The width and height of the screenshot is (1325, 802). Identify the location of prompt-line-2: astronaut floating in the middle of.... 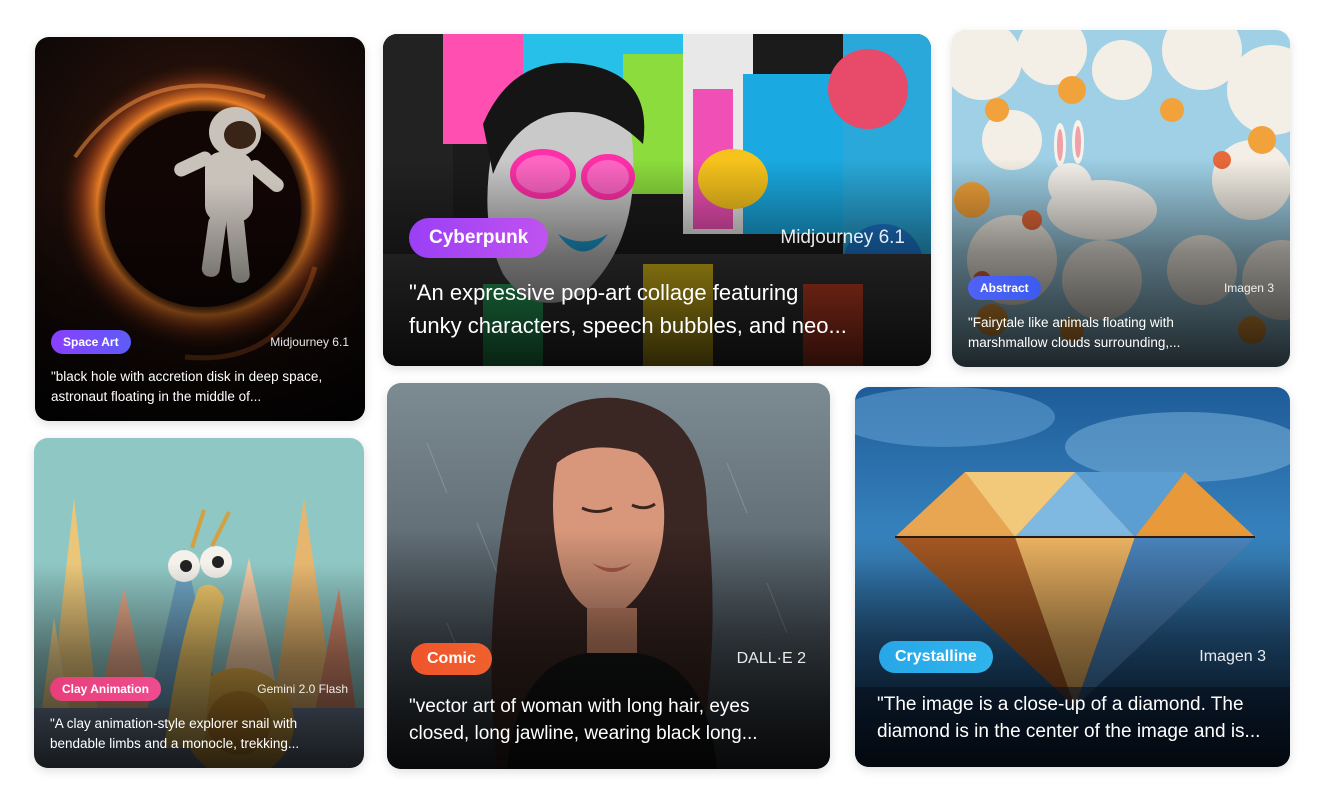
(156, 396).